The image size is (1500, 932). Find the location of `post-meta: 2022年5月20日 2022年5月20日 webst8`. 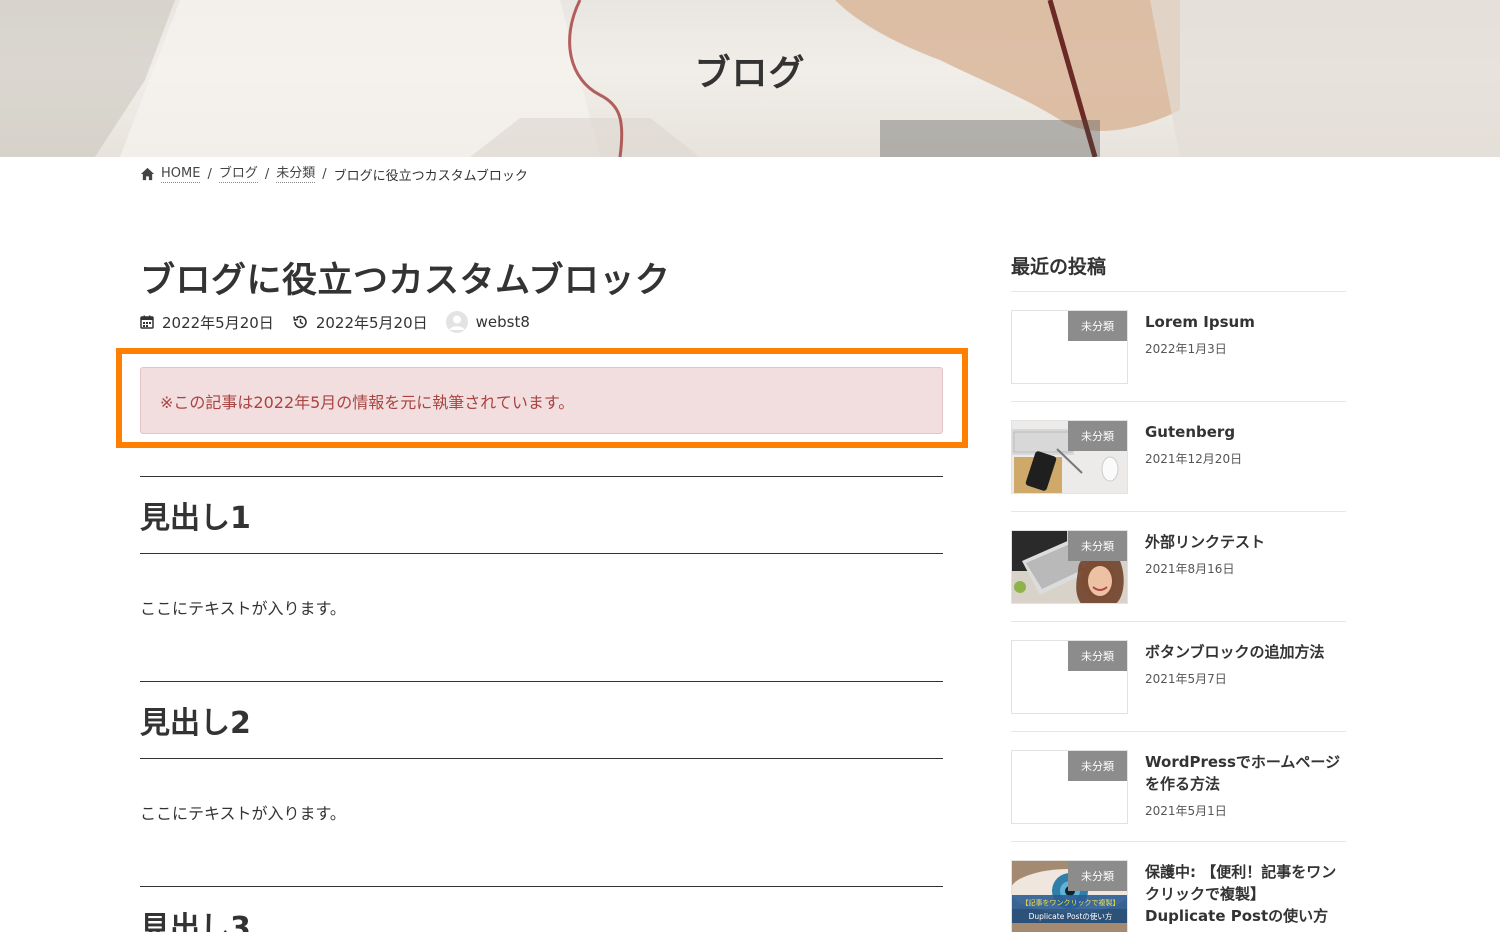

post-meta: 2022年5月20日 2022年5月20日 webst8 is located at coordinates (344, 322).